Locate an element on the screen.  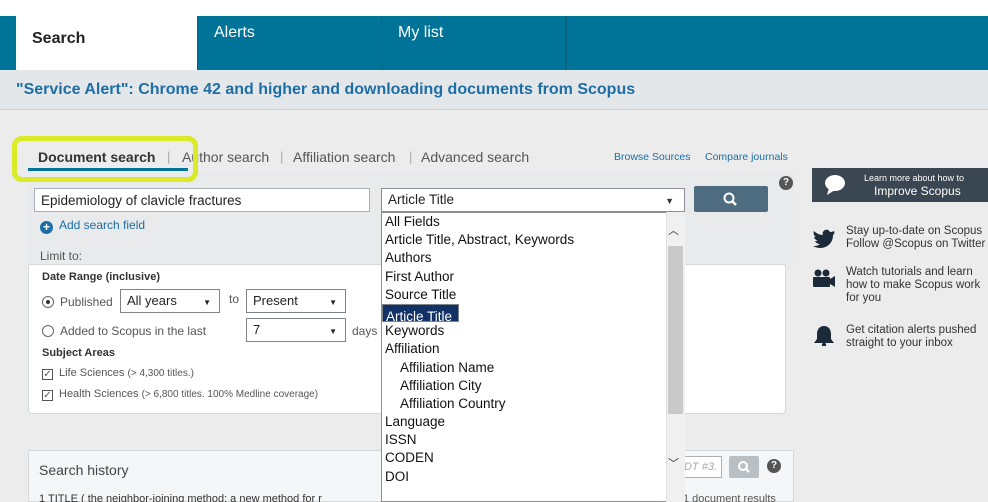
dropdown-option: ISSN is located at coordinates (533, 440).